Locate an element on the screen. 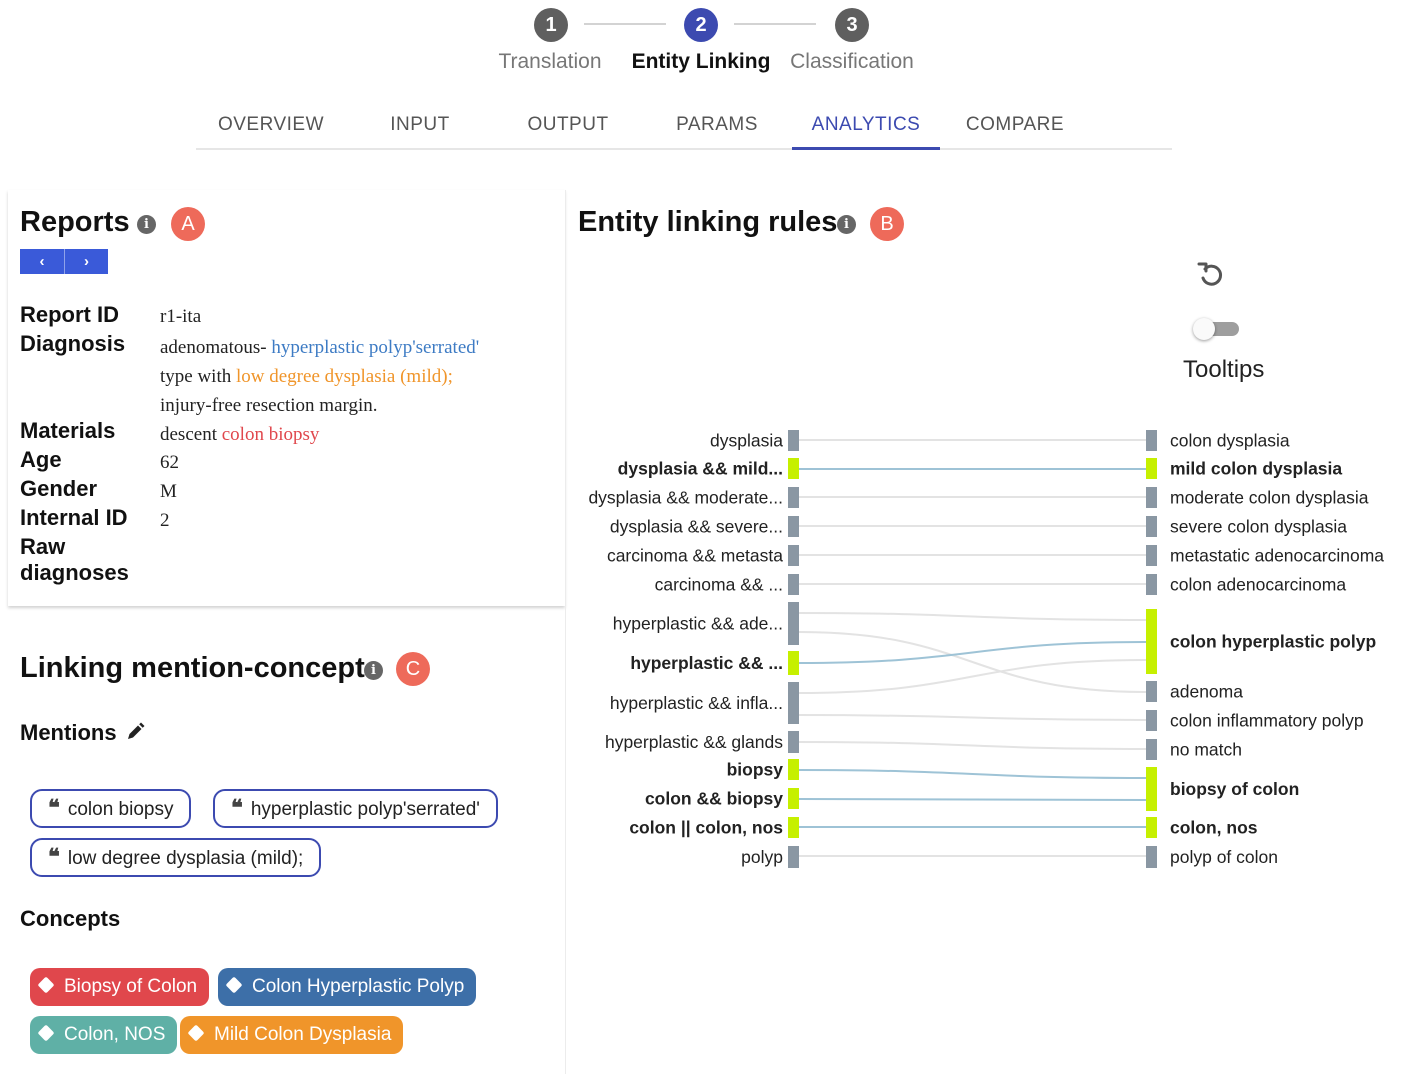 The height and width of the screenshot is (1074, 1408). right-node-label: mild colon dysplasia is located at coordinates (1256, 469).